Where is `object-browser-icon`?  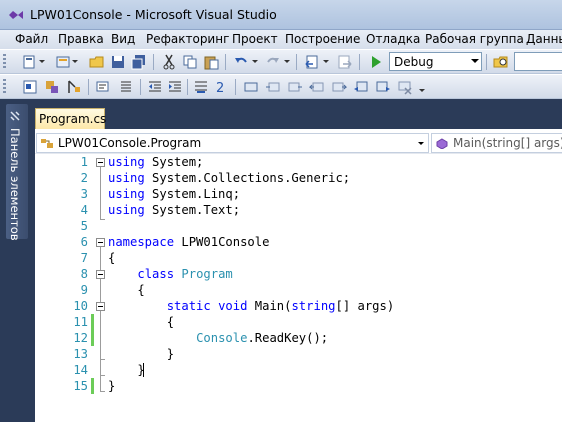
object-browser-icon is located at coordinates (52, 87).